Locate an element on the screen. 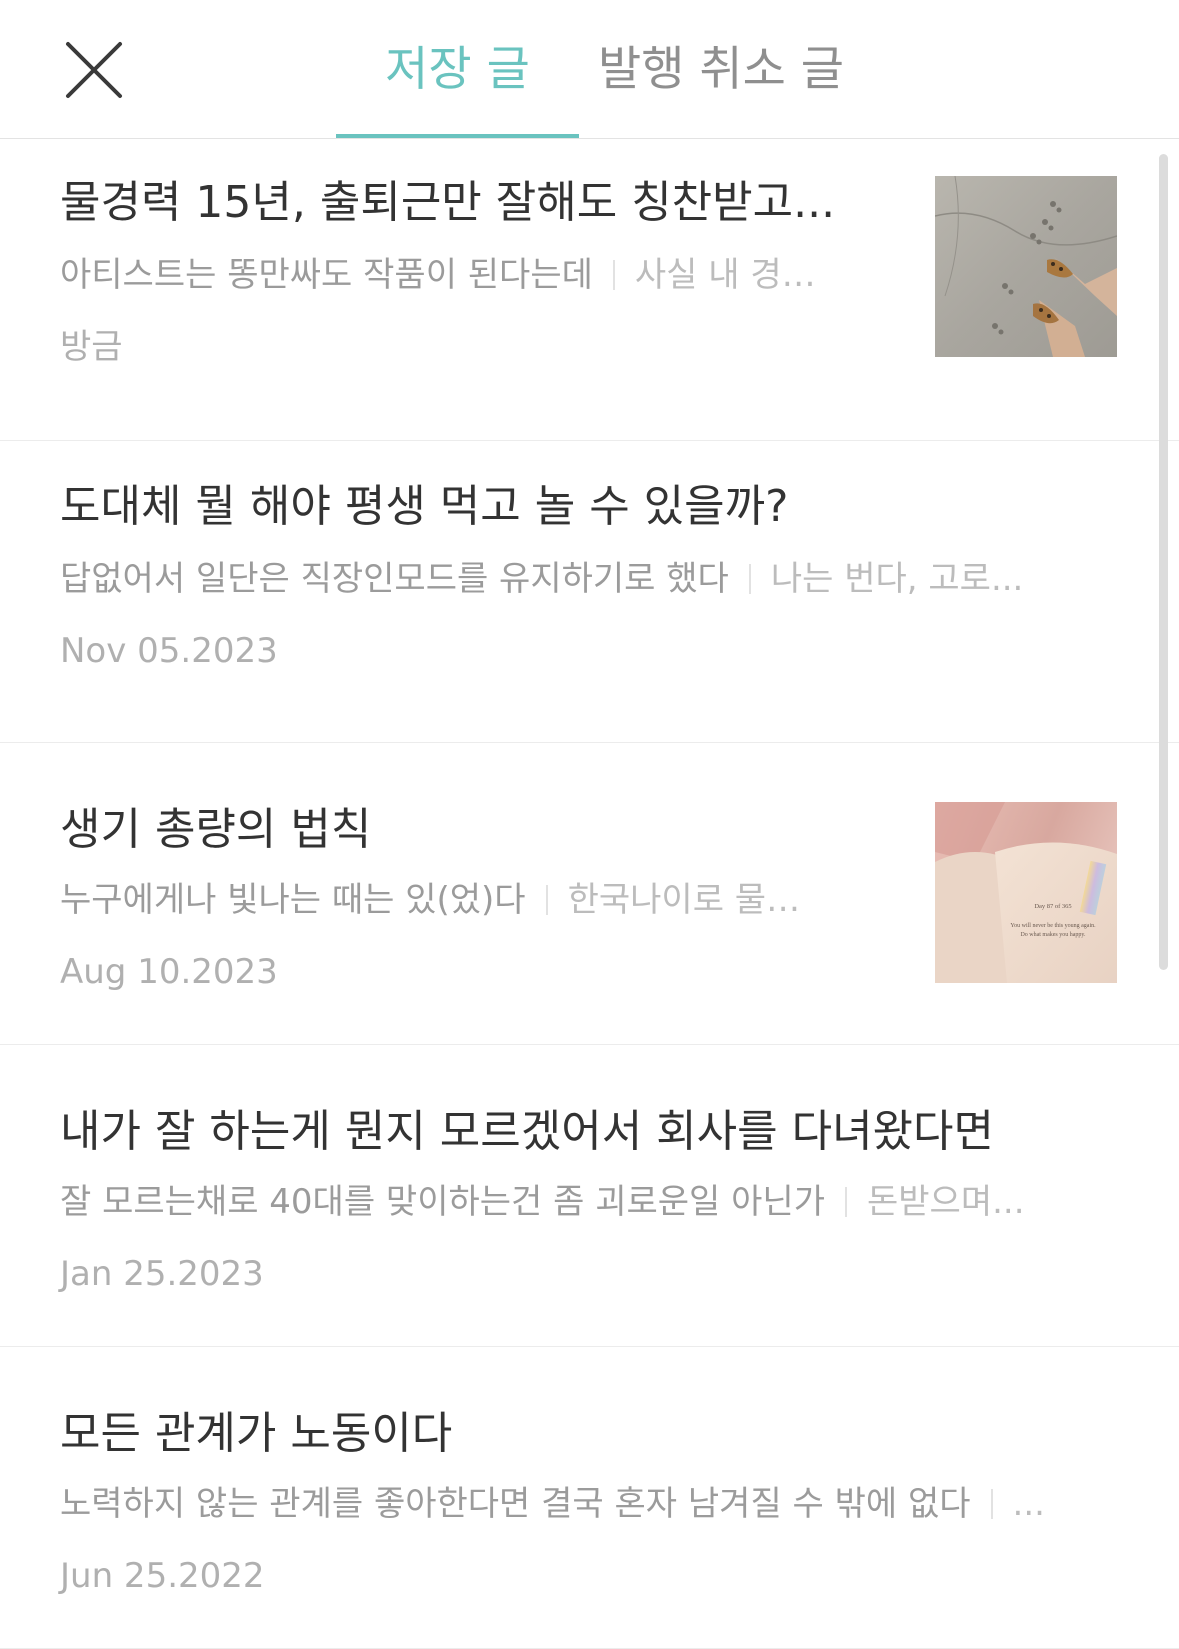  svg-text:You will never be this young a: You will never be this young again. is located at coordinates (1053, 926).